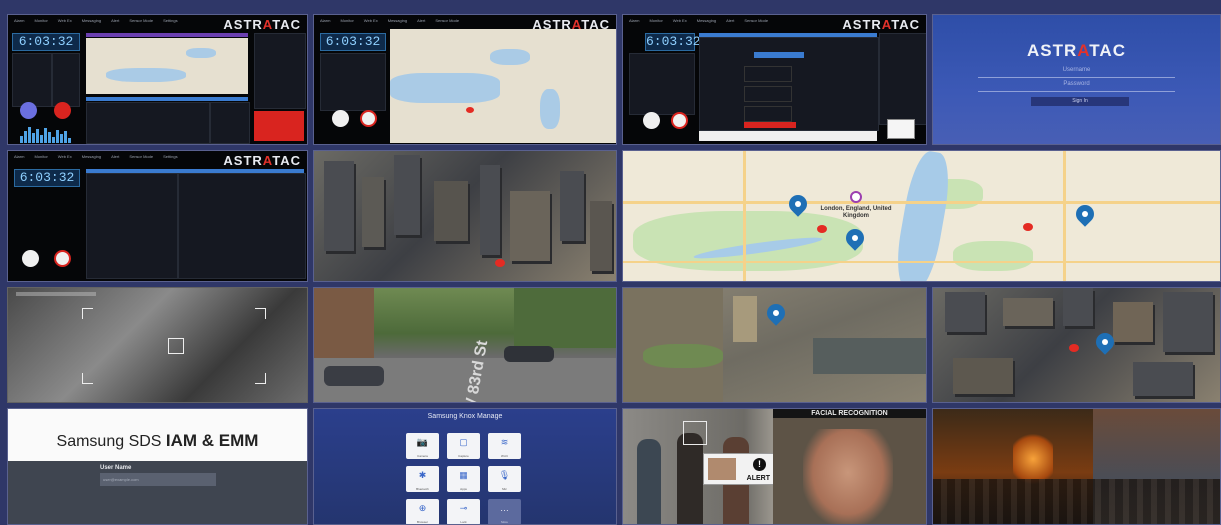 This screenshot has width=1221, height=525. What do you see at coordinates (174, 346) in the screenshot?
I see `target-reticle` at bounding box center [174, 346].